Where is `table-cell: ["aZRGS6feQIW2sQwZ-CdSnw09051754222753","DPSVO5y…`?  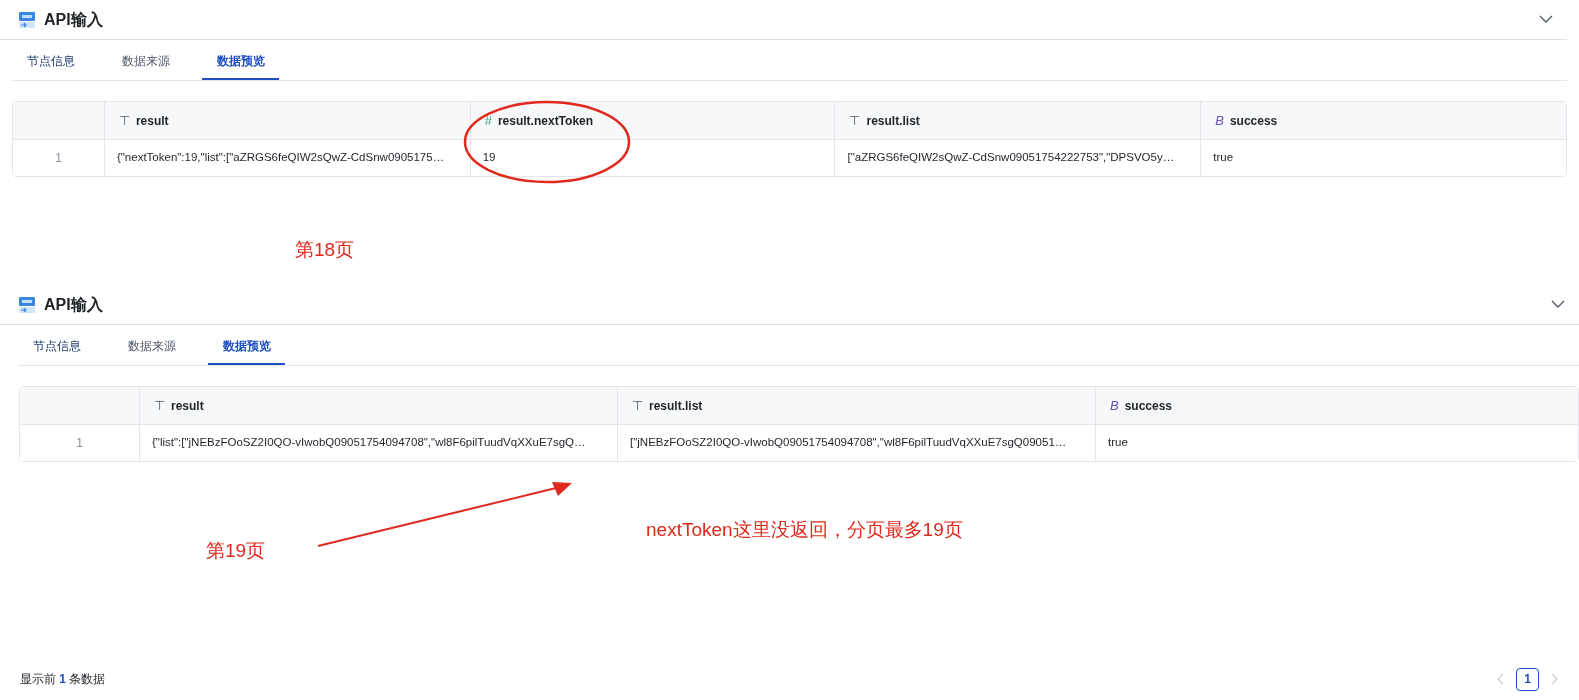 table-cell: ["aZRGS6feQIW2sQwZ-CdSnw09051754222753","DPSVO5y… is located at coordinates (1018, 158).